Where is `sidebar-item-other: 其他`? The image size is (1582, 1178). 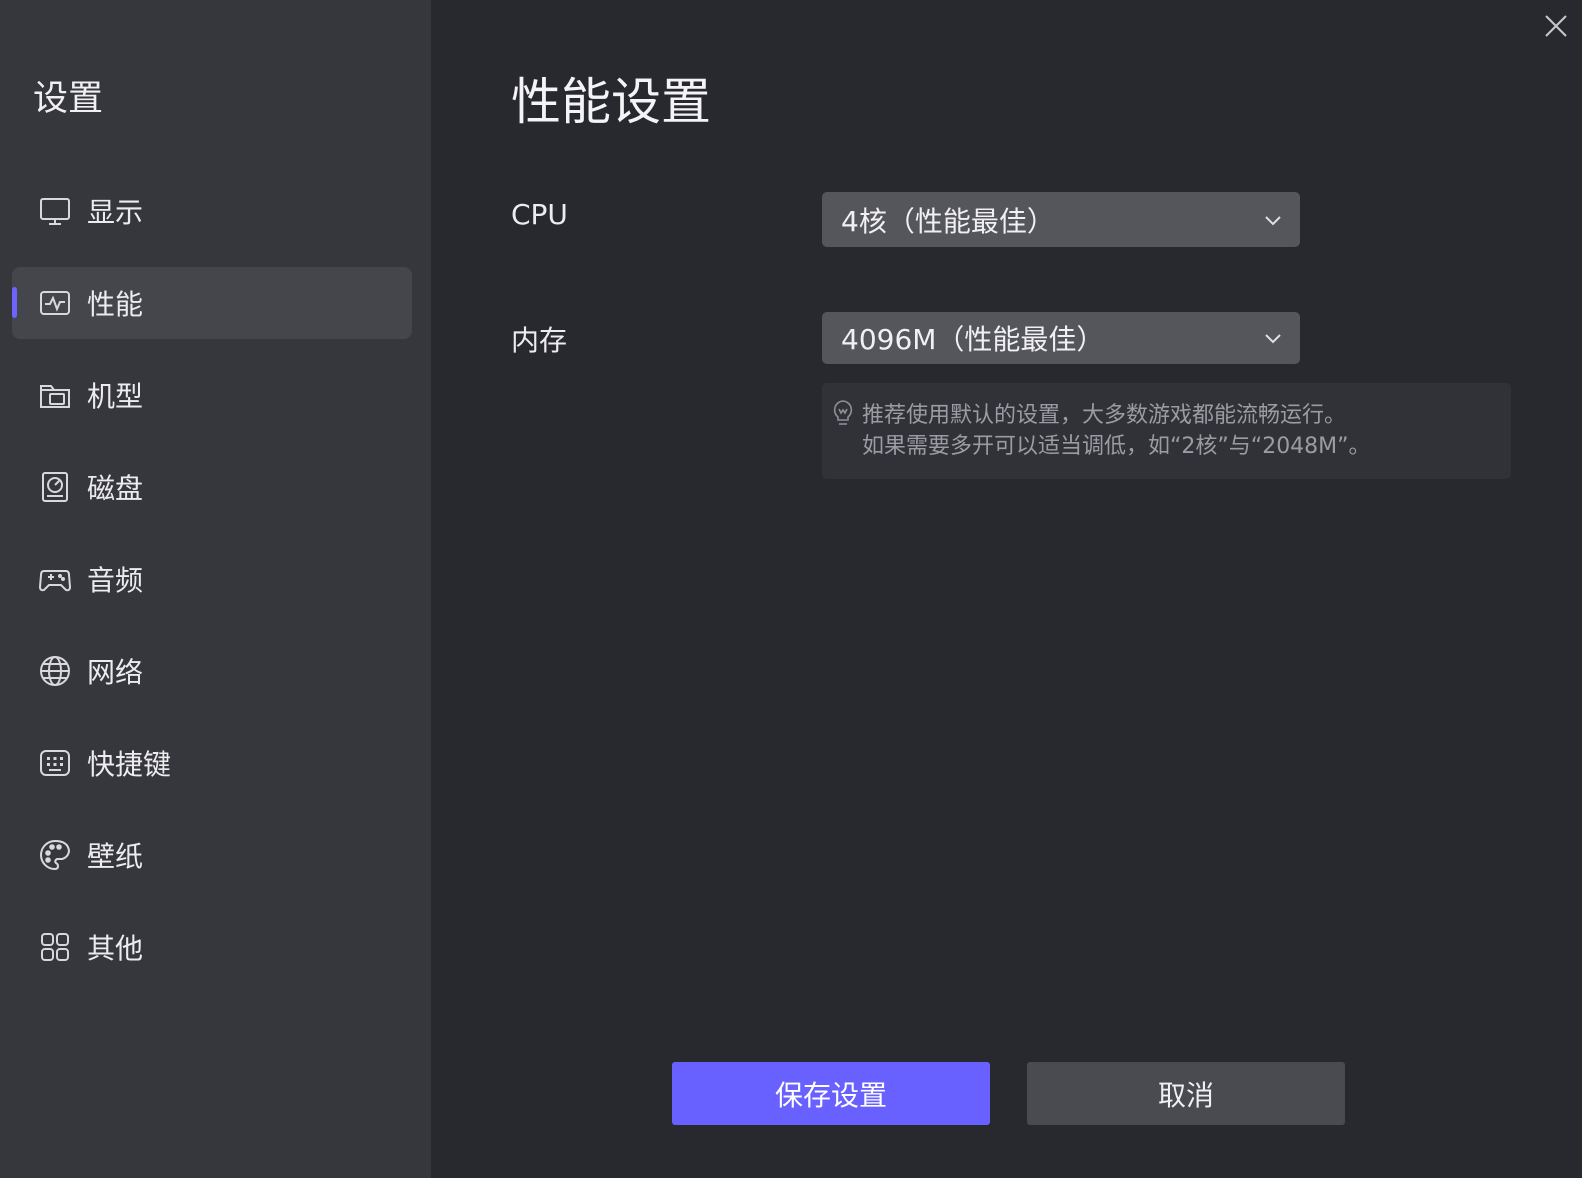
sidebar-item-other: 其他 is located at coordinates (212, 947).